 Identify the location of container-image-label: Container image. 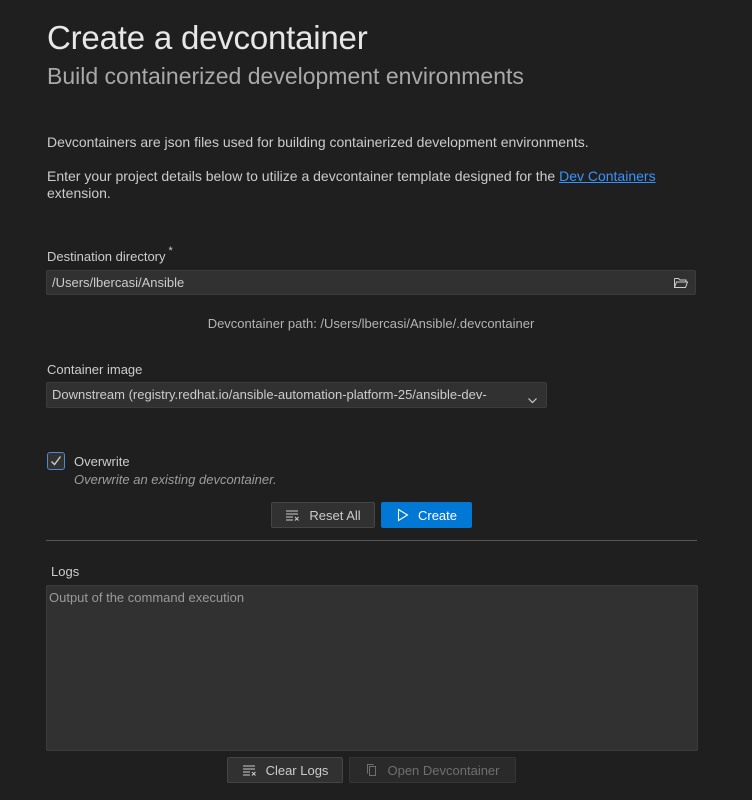
(95, 369).